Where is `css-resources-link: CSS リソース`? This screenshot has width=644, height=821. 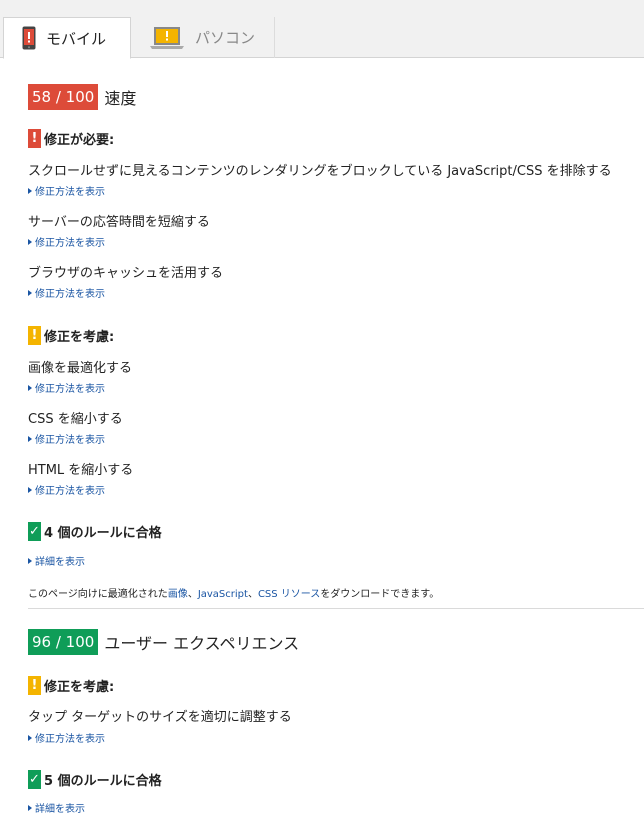 css-resources-link: CSS リソース is located at coordinates (289, 594).